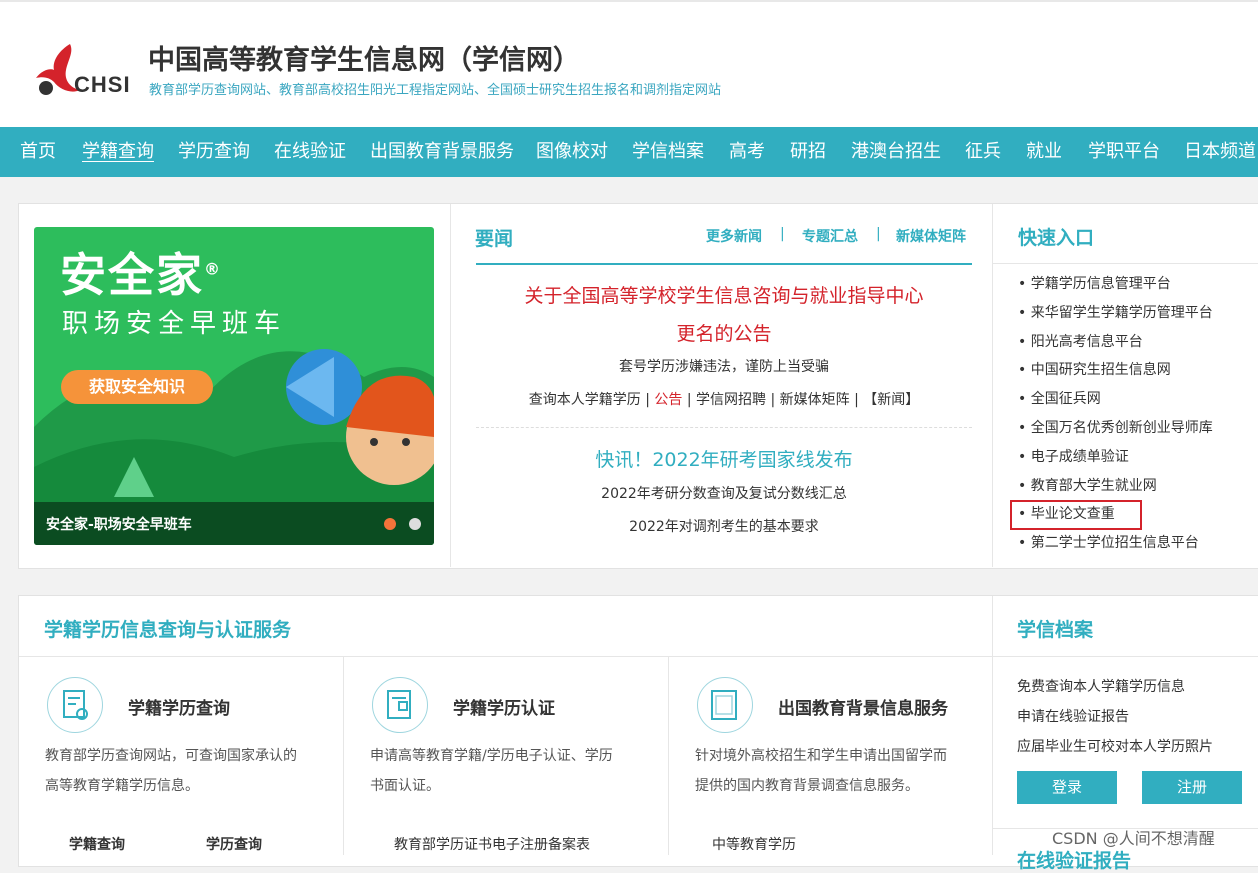 This screenshot has height=873, width=1258. Describe the element at coordinates (754, 844) in the screenshot. I see `secondary-edu-link: 中等教育学历` at that location.